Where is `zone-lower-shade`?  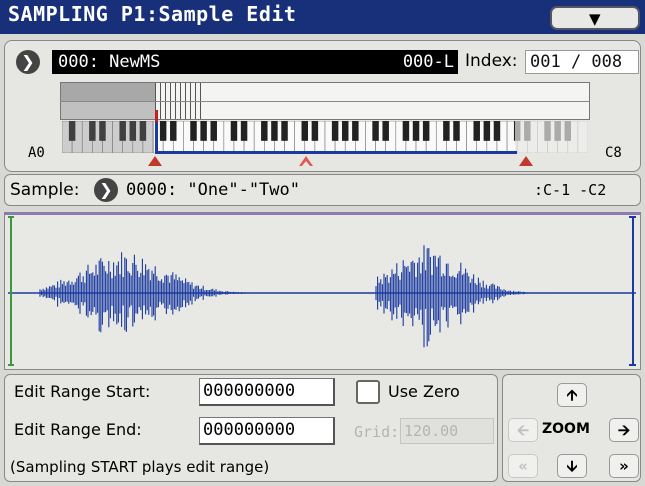
zone-lower-shade is located at coordinates (108, 110).